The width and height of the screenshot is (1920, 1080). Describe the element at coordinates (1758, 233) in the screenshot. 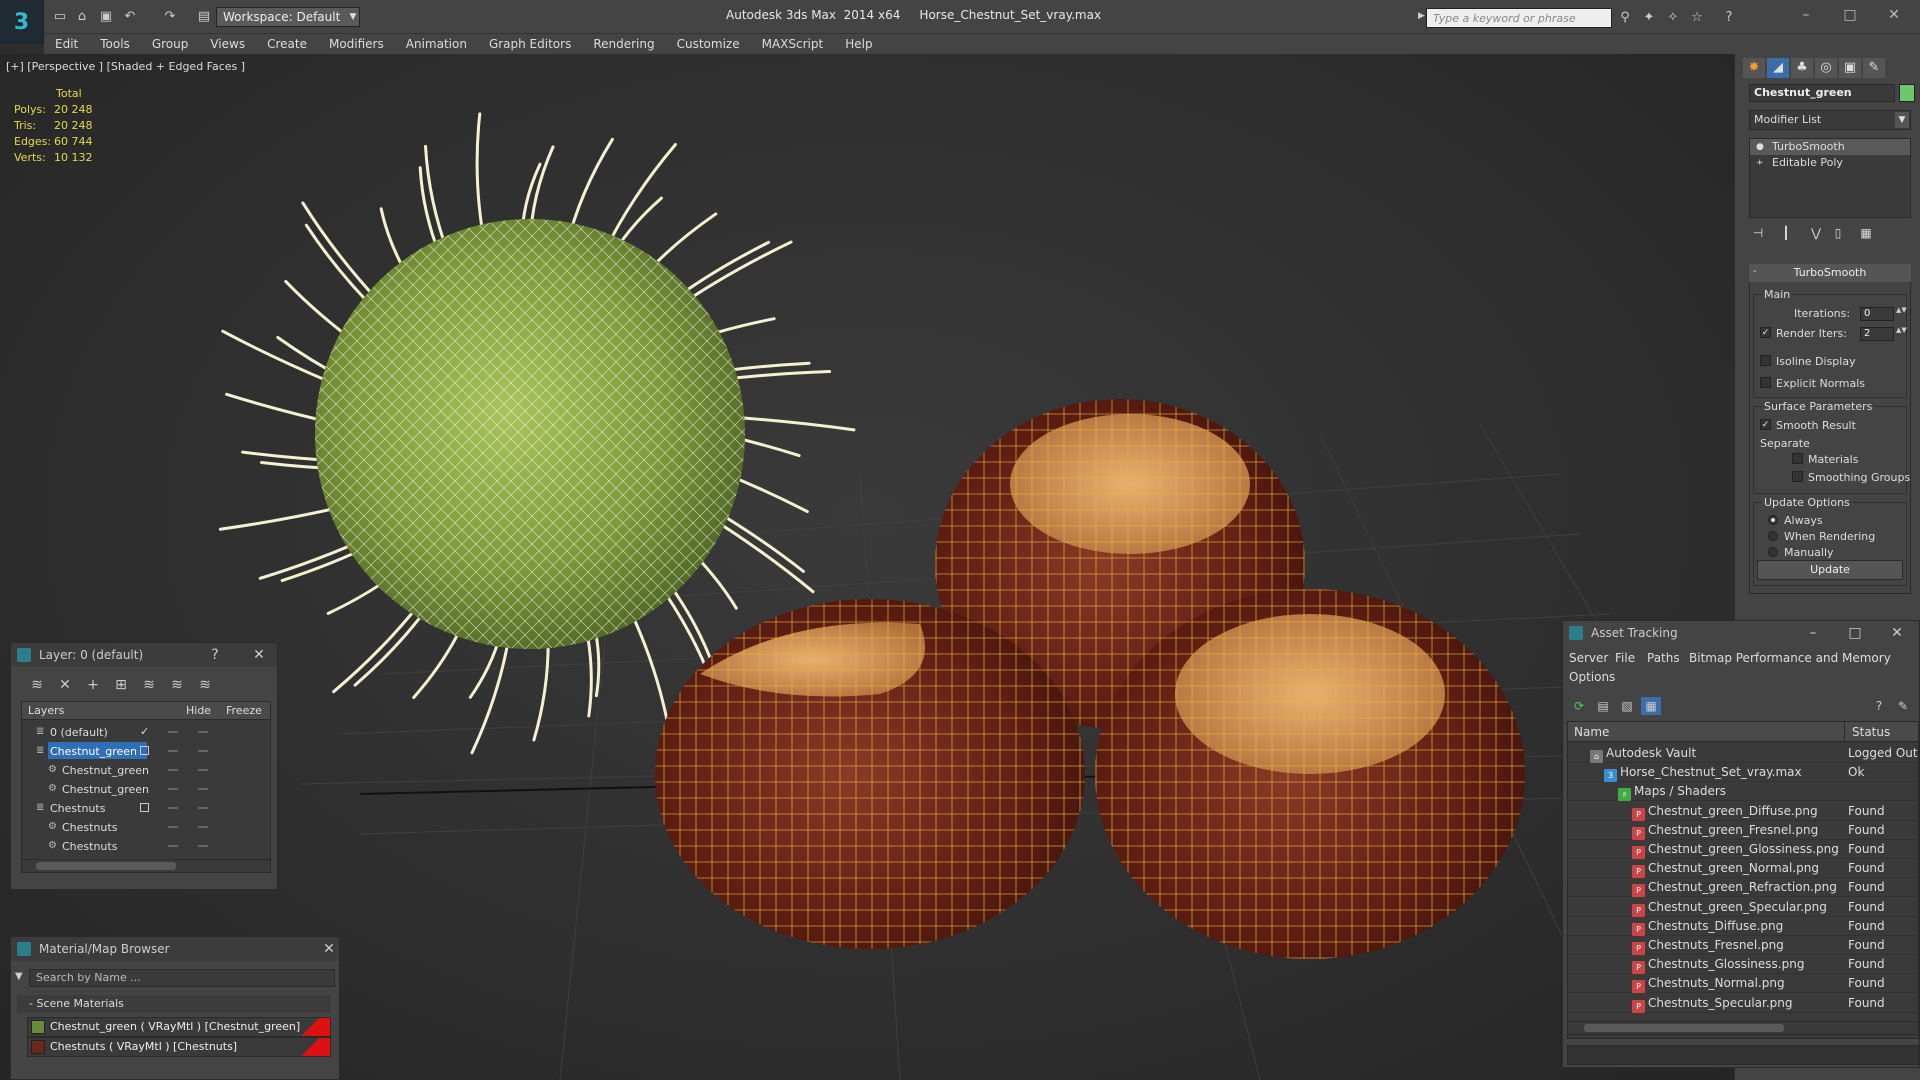

I see `pin-stack-icon: ⊣` at that location.